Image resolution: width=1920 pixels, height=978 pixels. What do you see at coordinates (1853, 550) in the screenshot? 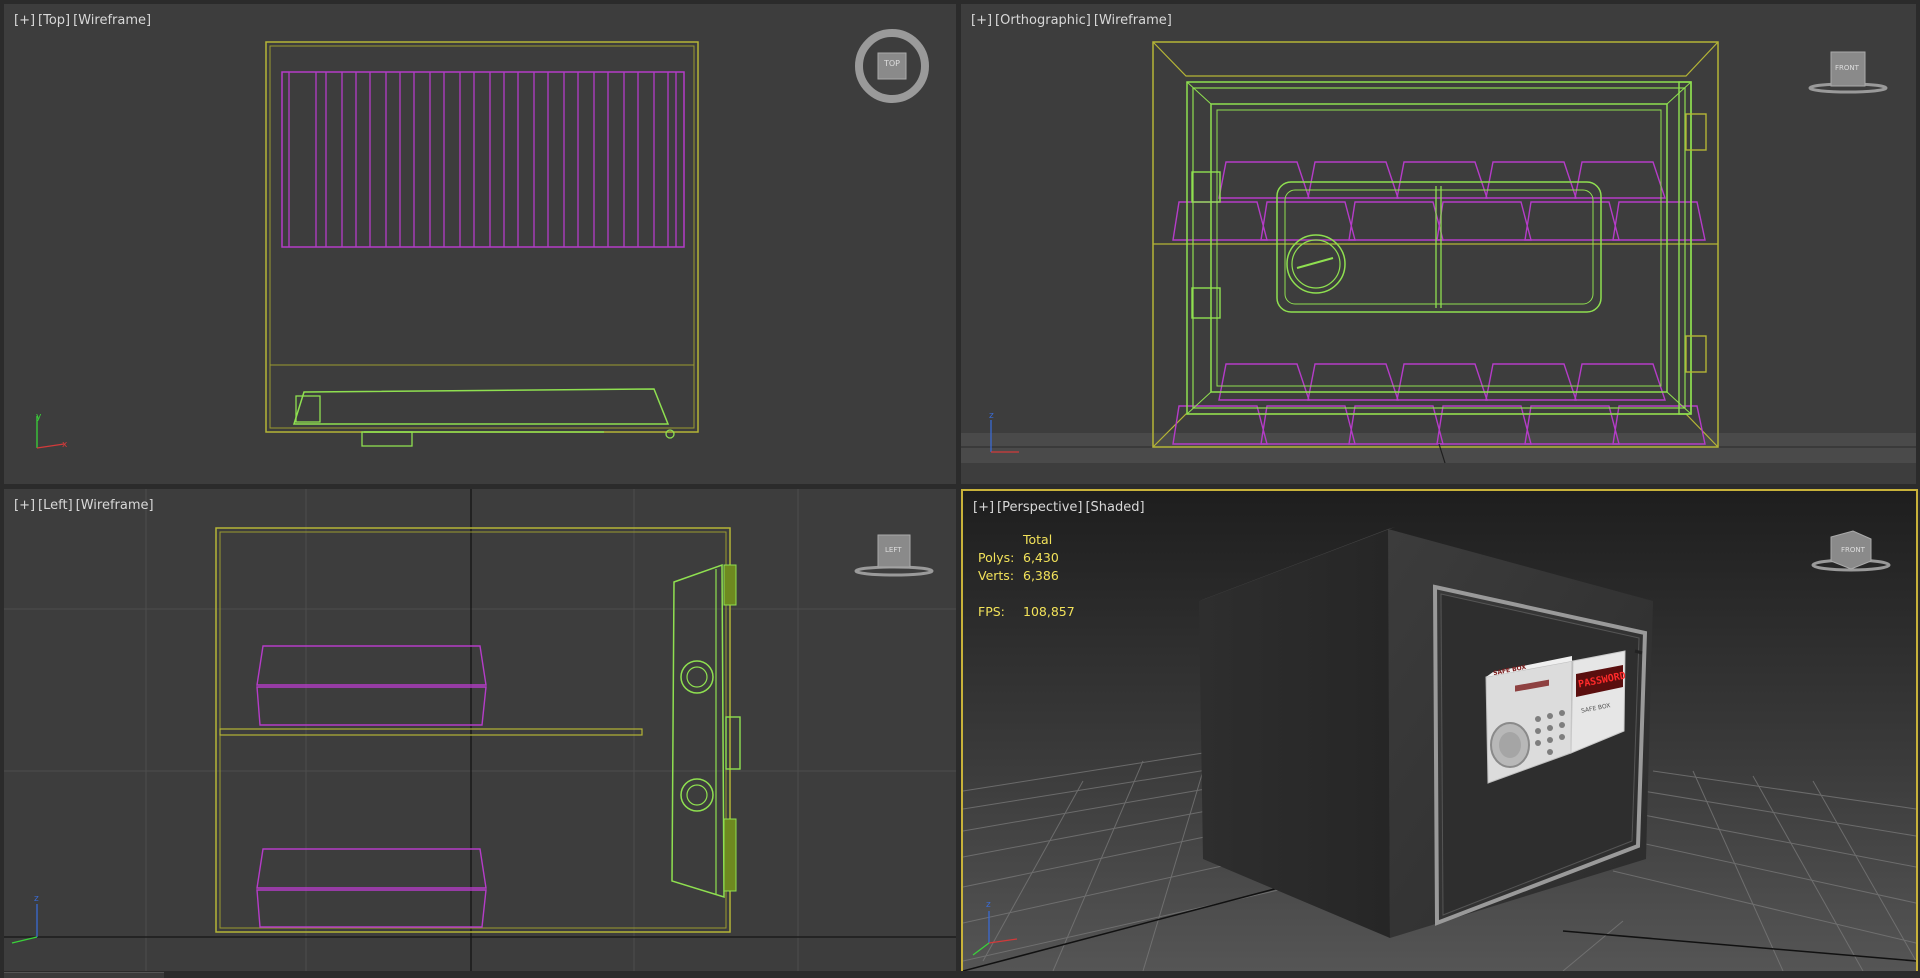
I see `viewcube-perspective-label: FRONT` at bounding box center [1853, 550].